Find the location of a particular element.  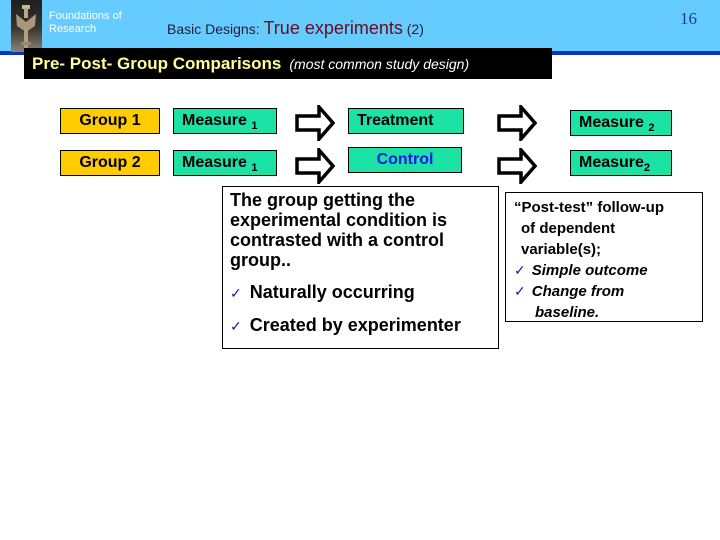

slide-title: Basic Designs: True experiments (2) is located at coordinates (295, 28).